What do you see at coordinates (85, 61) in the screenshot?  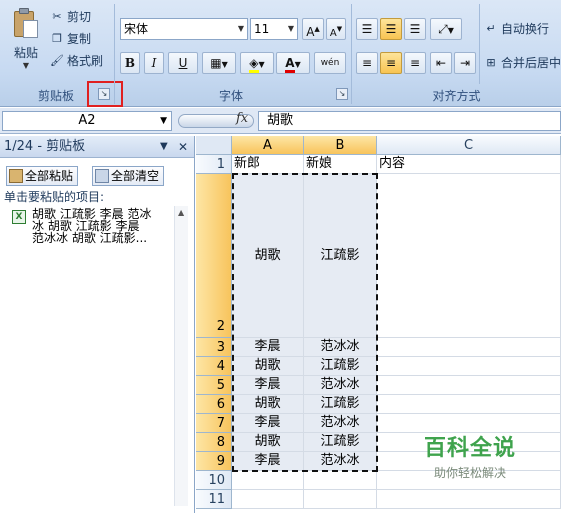 I see `format-painter-label: 格式刷` at bounding box center [85, 61].